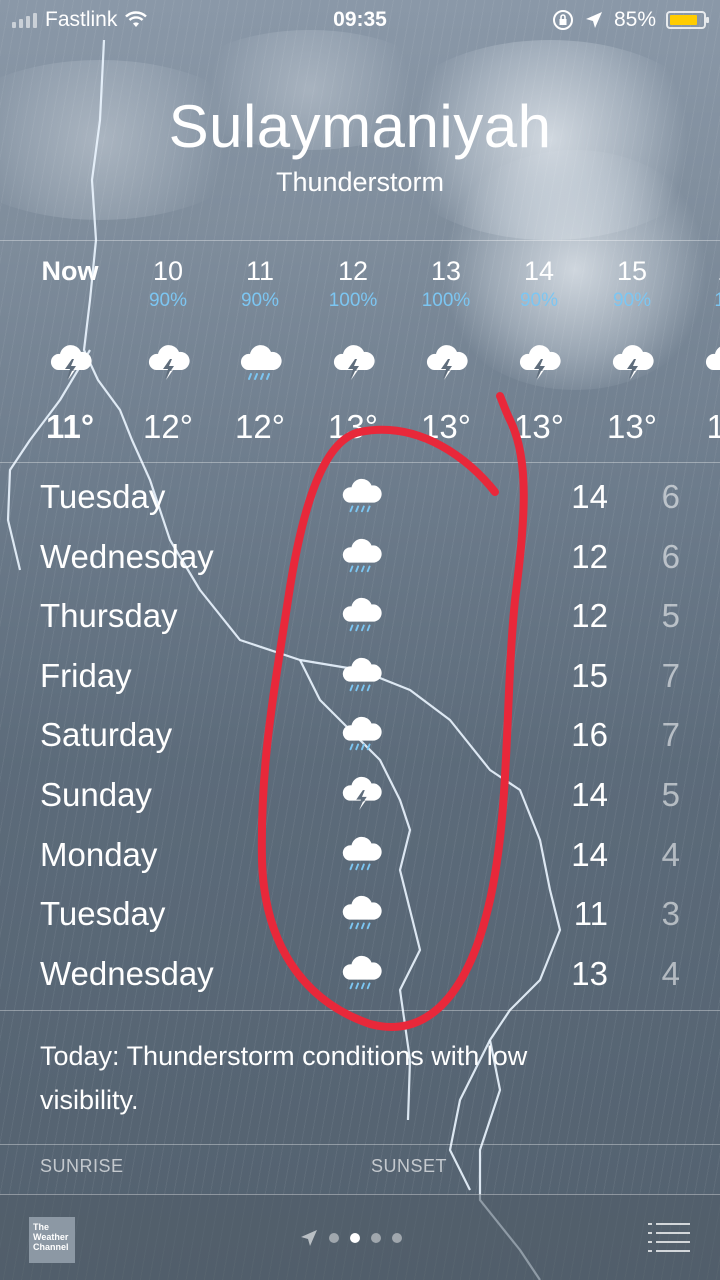 The height and width of the screenshot is (1280, 720). I want to click on hour-time: 13, so click(446, 271).